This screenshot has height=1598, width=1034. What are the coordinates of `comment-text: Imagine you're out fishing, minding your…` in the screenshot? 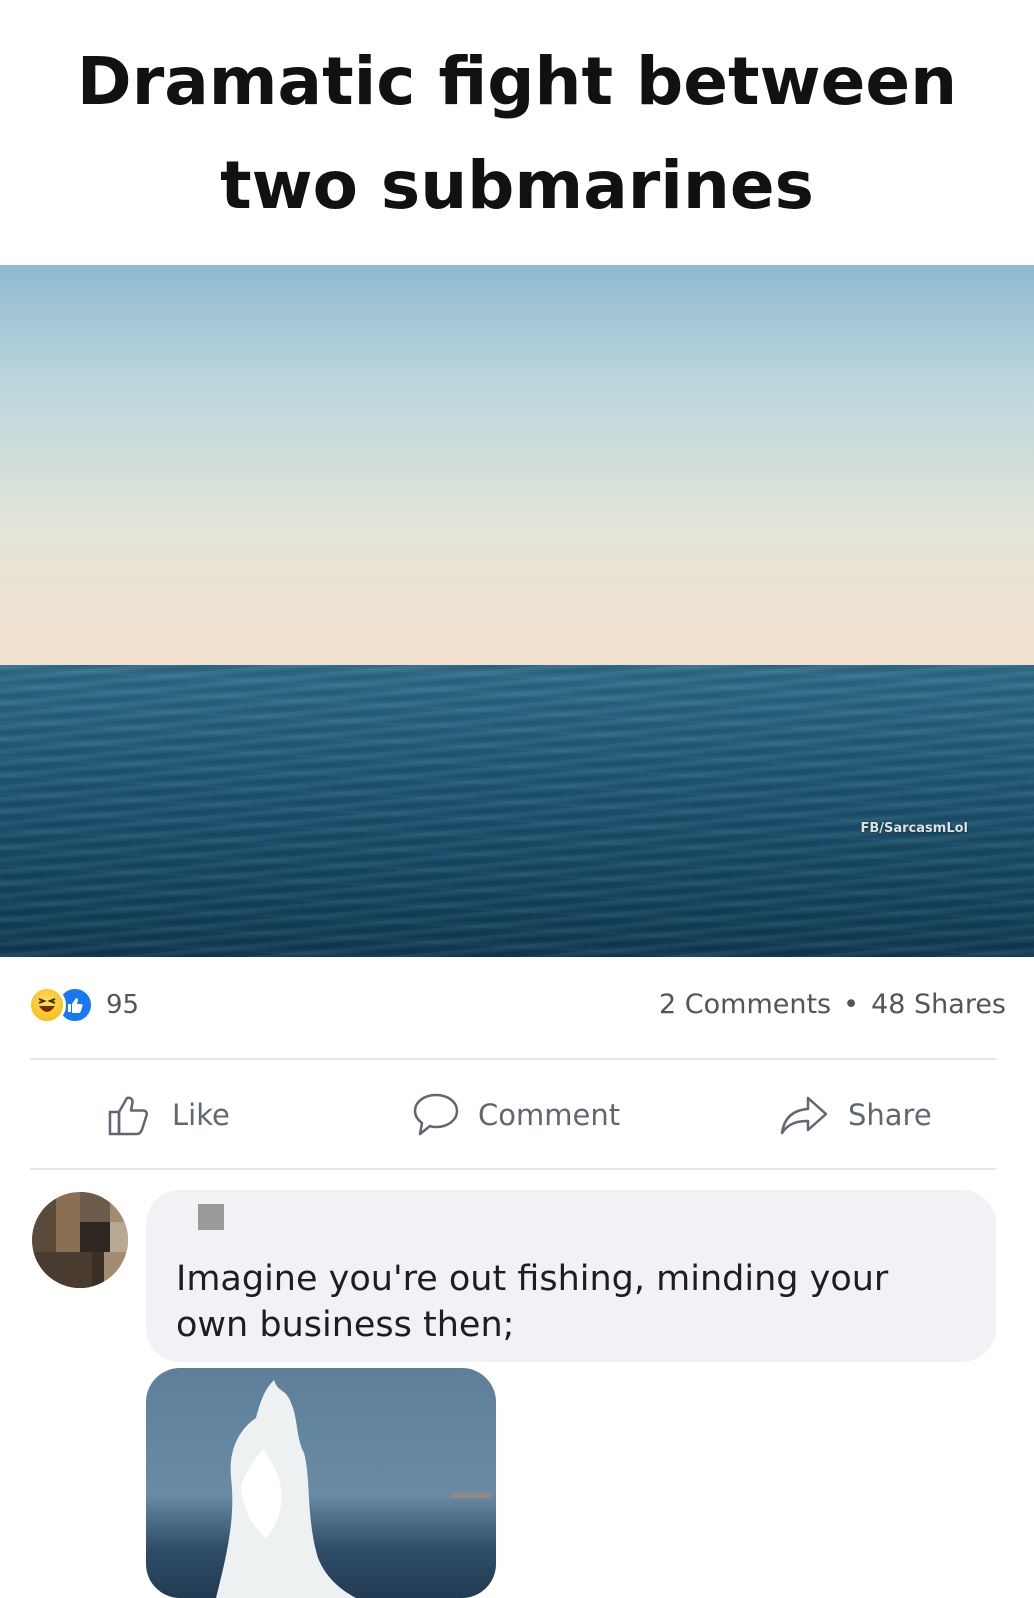 It's located at (532, 1302).